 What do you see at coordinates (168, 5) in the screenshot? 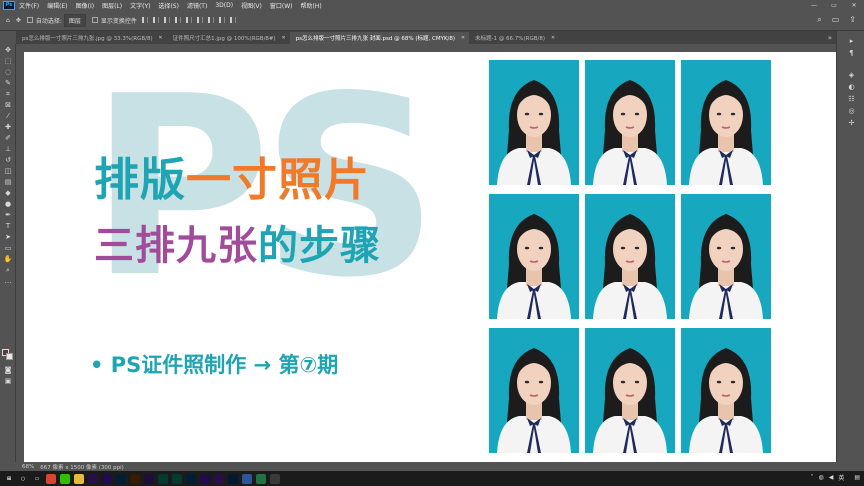
I see `menu-select: 选择(S)` at bounding box center [168, 5].